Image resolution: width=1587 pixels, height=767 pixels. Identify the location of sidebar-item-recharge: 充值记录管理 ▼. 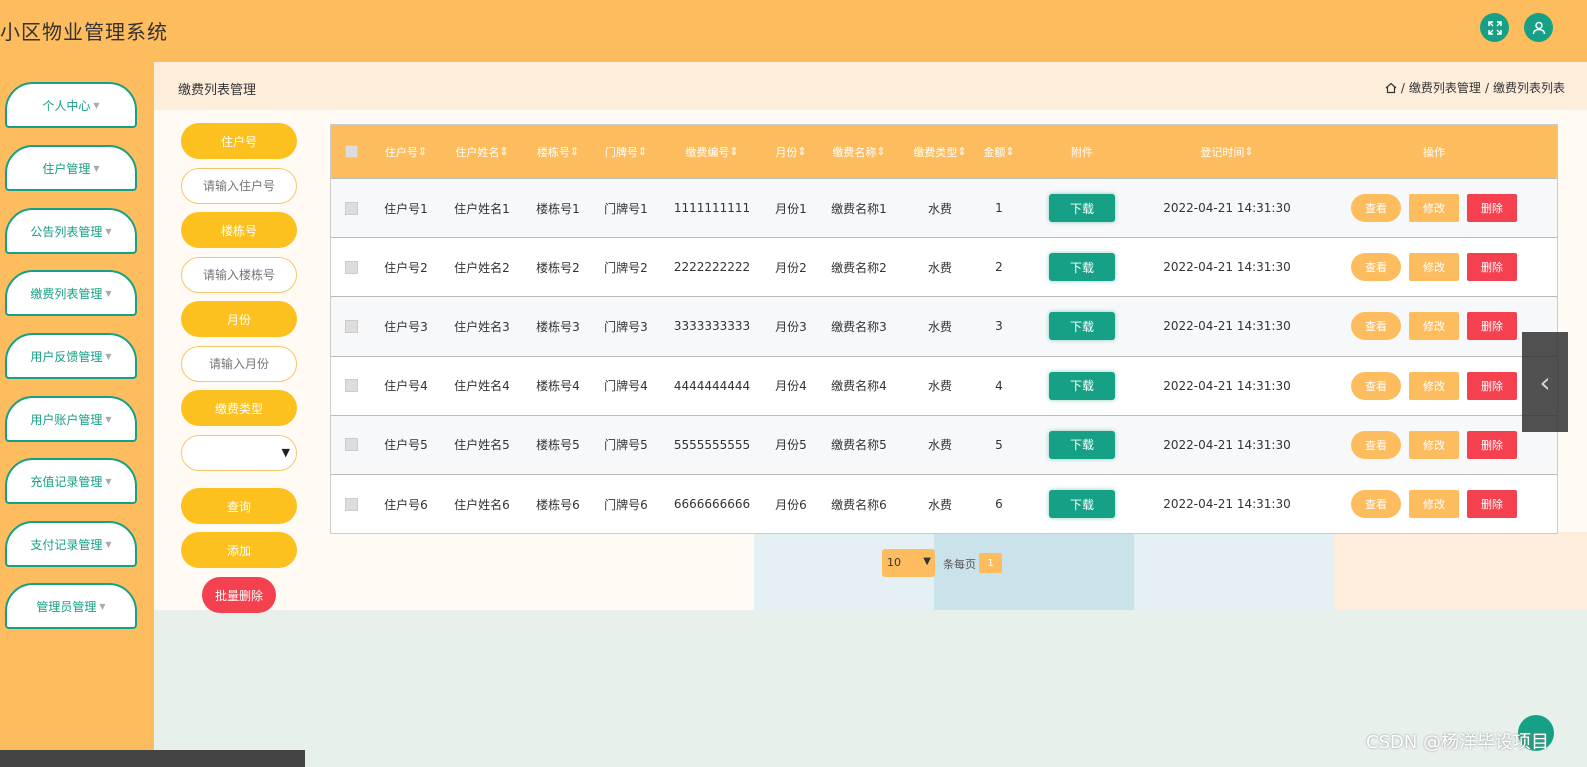
(71, 481).